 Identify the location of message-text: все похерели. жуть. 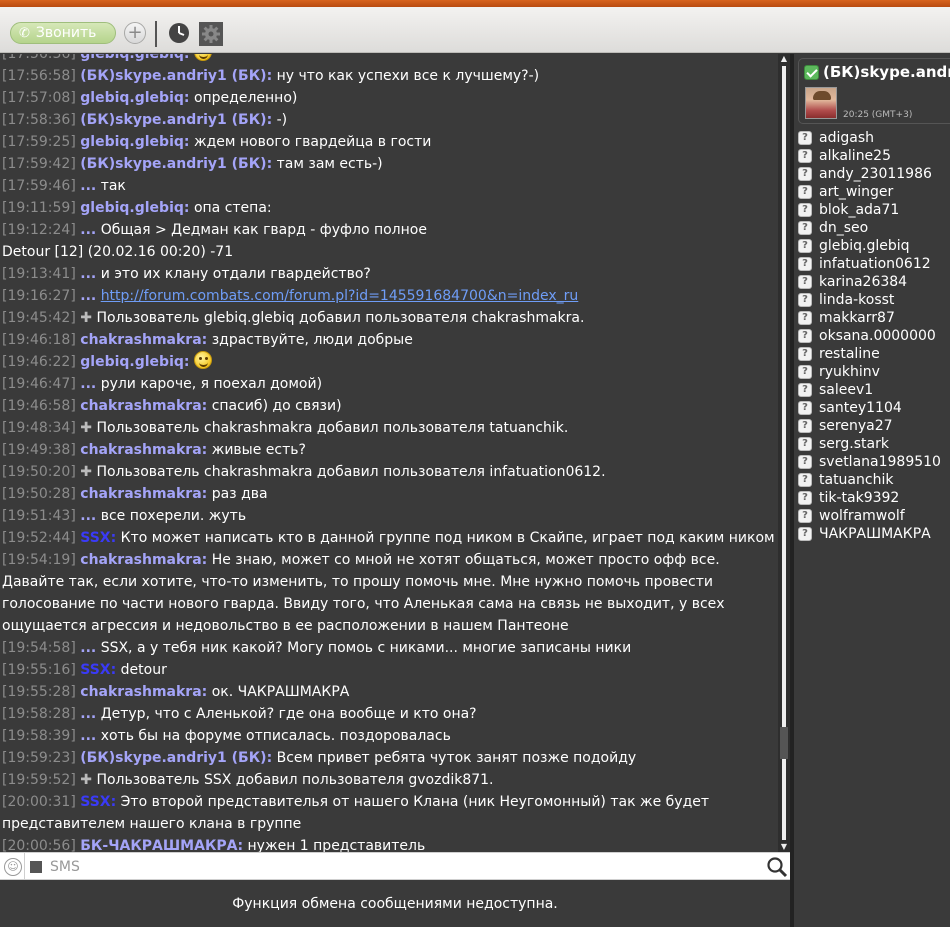
(173, 516).